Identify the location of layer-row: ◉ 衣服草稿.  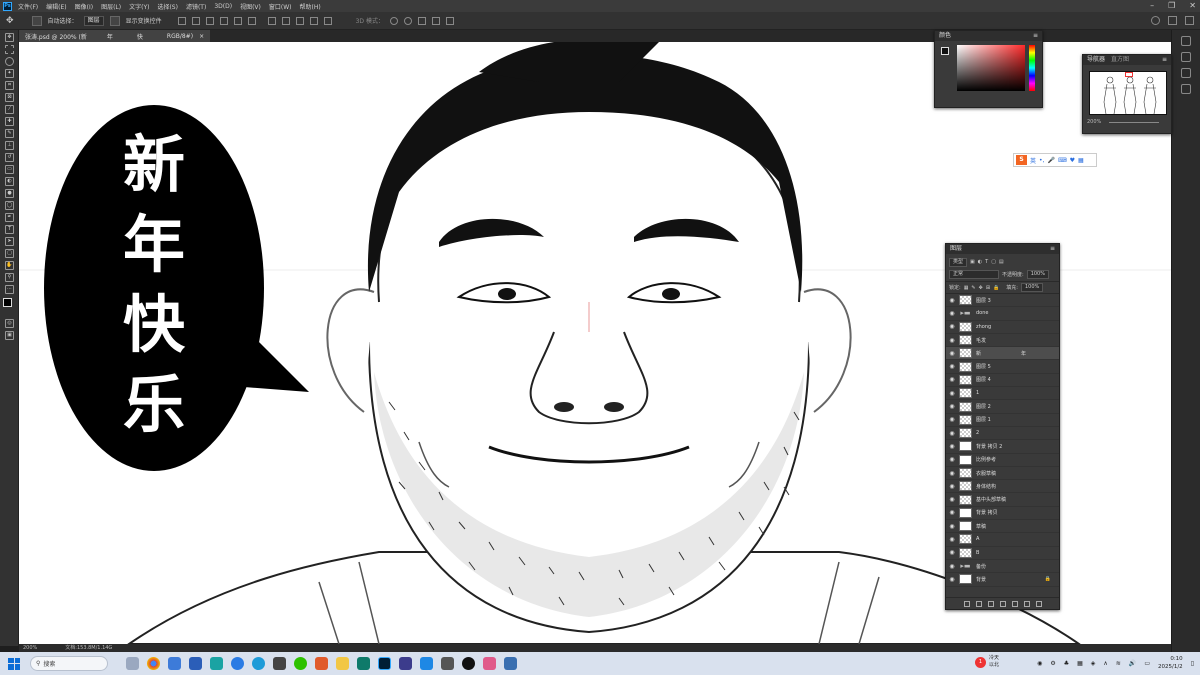
(1002, 474).